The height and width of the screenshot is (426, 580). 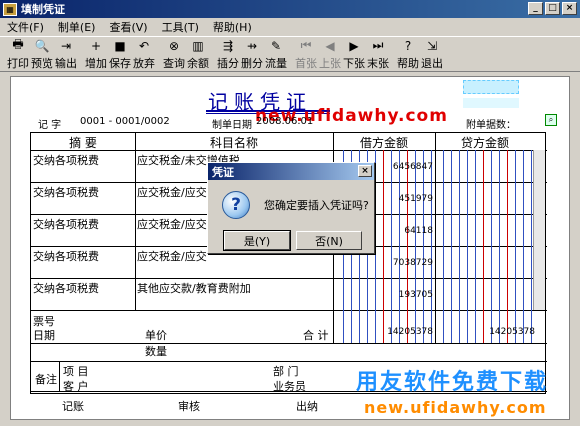 What do you see at coordinates (291, 171) in the screenshot?
I see `dialog-titlebar: 凭证 ×` at bounding box center [291, 171].